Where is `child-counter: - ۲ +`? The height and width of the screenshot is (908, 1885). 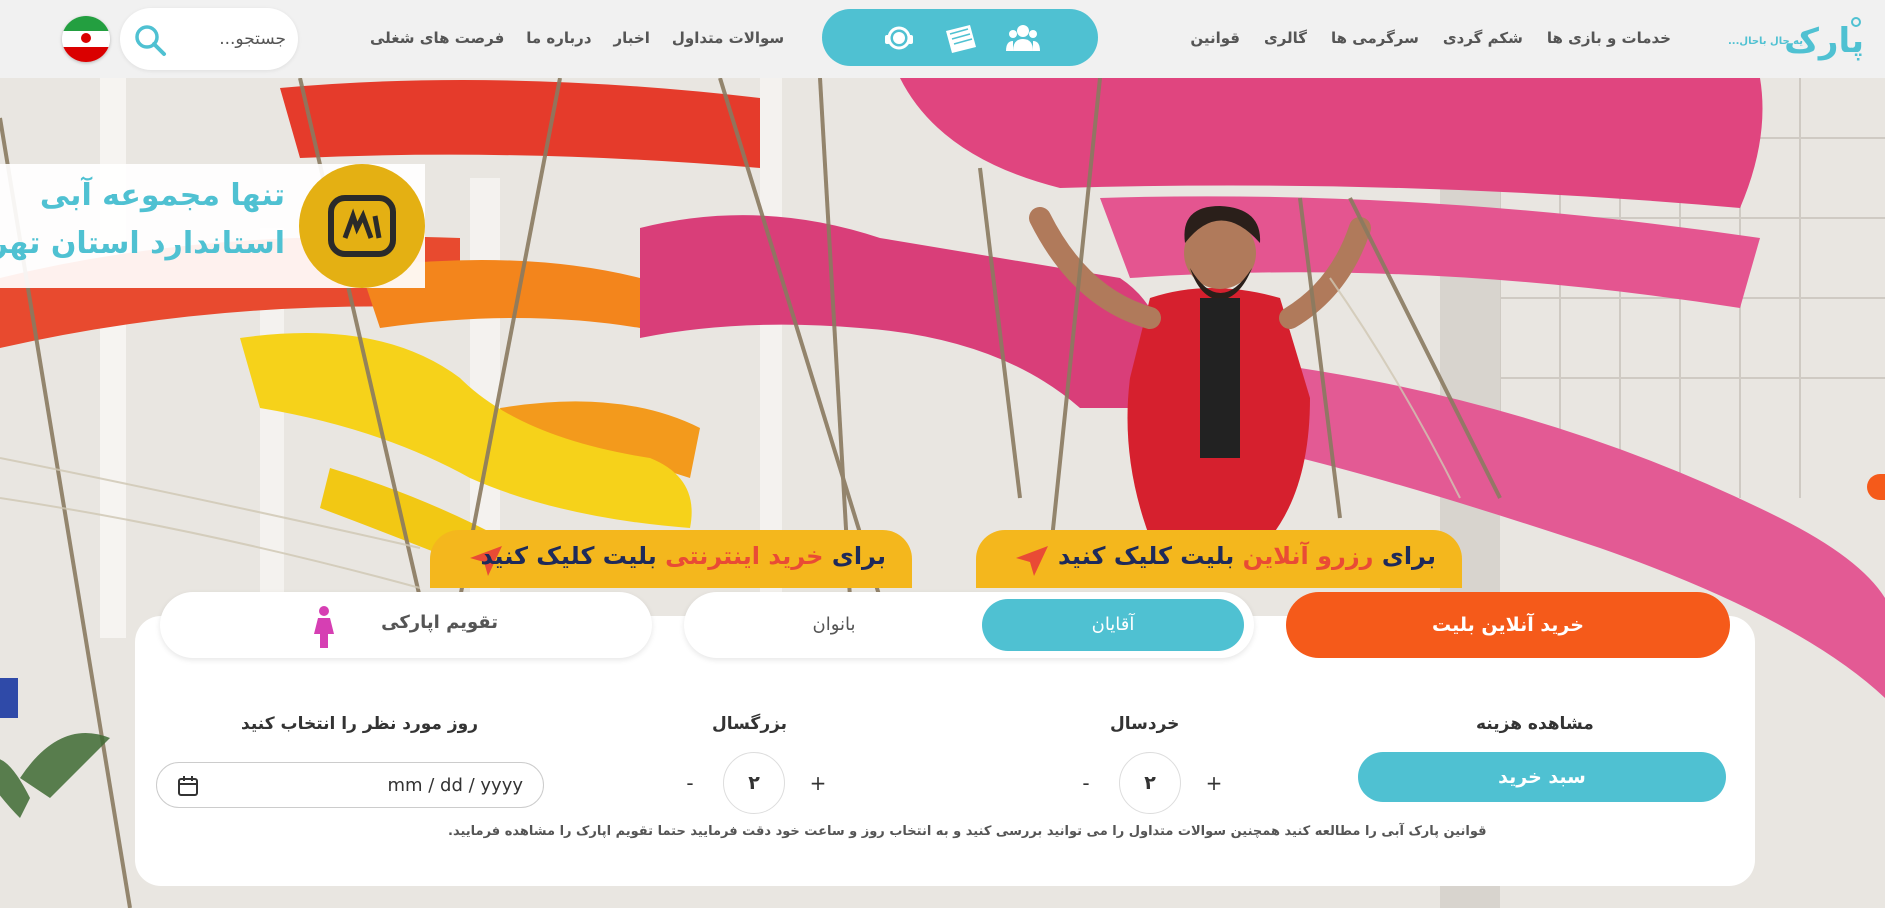
child-counter: - ۲ + is located at coordinates (1155, 783).